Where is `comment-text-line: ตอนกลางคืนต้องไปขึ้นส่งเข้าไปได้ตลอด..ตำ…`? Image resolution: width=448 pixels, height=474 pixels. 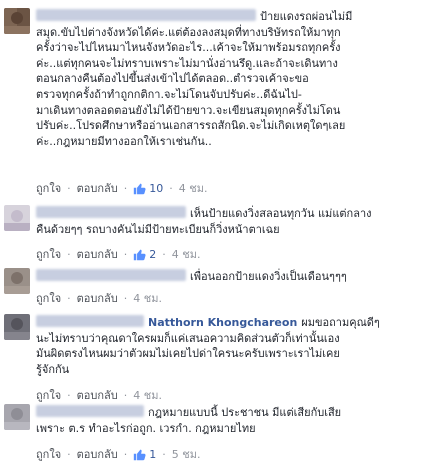 comment-text-line: ตอนกลางคืนต้องไปขึ้นส่งเข้าไปได้ตลอด..ตำ… is located at coordinates (172, 79).